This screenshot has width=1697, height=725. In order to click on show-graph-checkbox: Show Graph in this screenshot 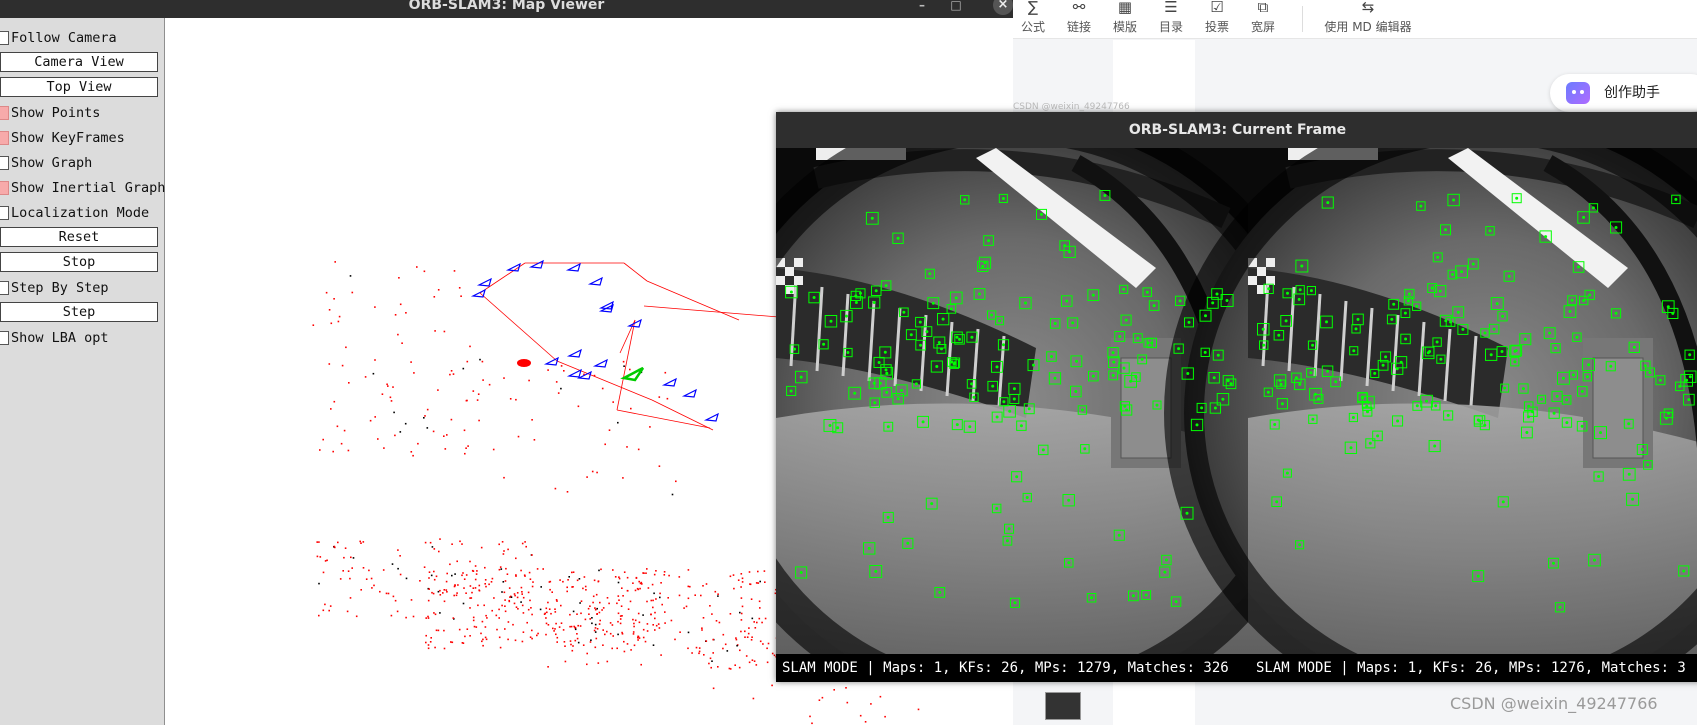, I will do `click(46, 163)`.